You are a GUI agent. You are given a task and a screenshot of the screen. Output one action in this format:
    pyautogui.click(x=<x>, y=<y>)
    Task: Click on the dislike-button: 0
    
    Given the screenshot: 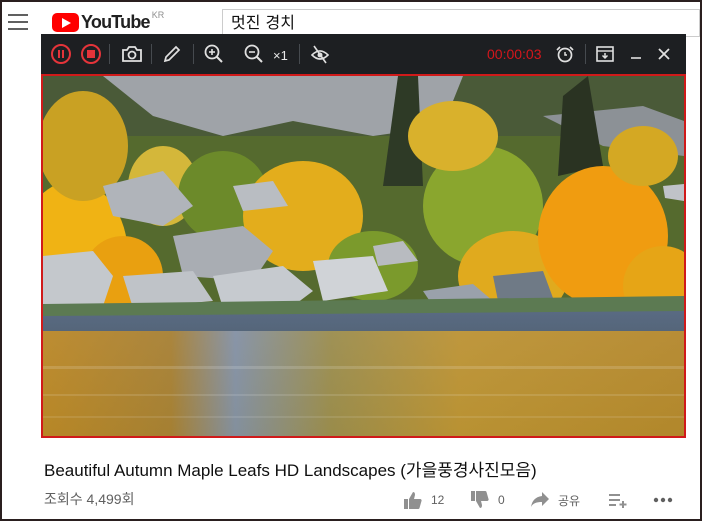 What is the action you would take?
    pyautogui.click(x=487, y=500)
    